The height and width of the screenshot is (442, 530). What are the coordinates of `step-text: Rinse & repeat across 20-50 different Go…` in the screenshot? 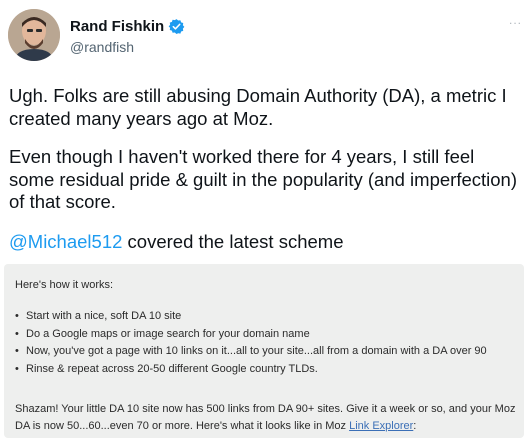 It's located at (172, 368).